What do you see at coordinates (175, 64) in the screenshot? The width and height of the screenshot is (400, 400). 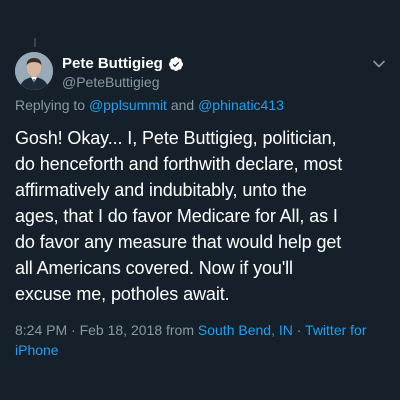 I see `verified-badge-icon` at bounding box center [175, 64].